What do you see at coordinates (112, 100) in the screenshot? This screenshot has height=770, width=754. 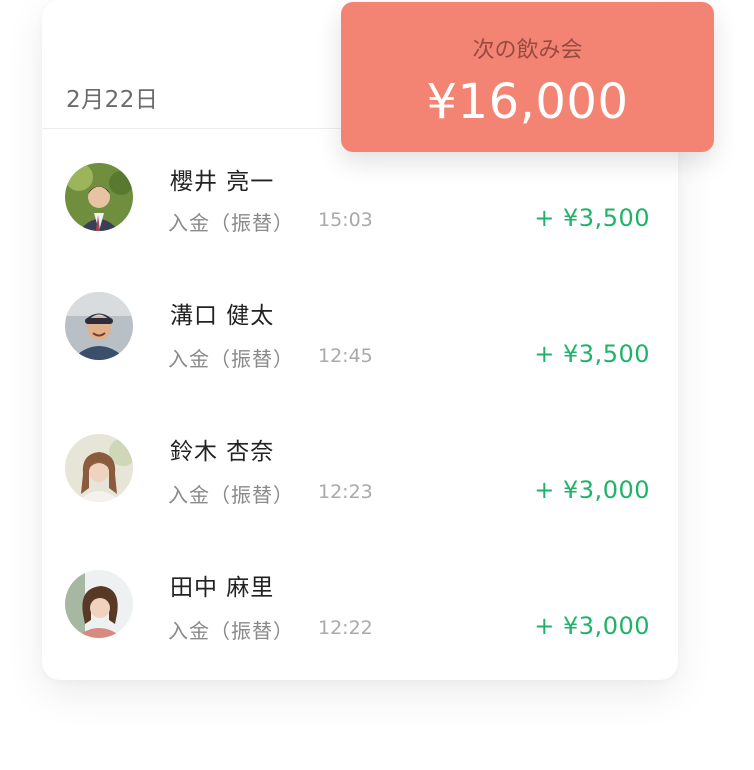 I see `date-header: 2月22日` at bounding box center [112, 100].